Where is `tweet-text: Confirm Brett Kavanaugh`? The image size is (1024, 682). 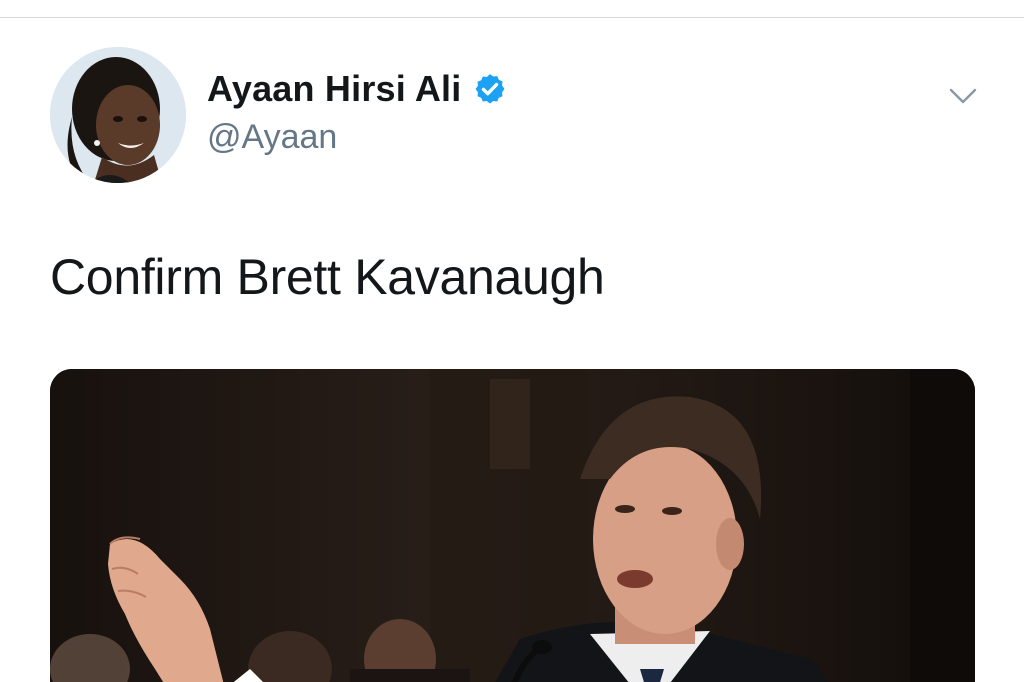 tweet-text: Confirm Brett Kavanaugh is located at coordinates (327, 277).